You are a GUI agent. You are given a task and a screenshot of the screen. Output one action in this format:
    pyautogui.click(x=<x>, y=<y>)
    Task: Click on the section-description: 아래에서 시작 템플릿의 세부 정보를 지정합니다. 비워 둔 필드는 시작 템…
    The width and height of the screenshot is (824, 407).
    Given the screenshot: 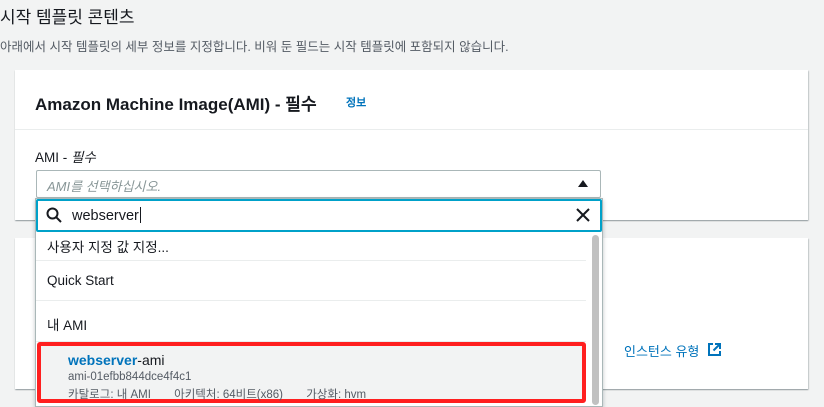 What is the action you would take?
    pyautogui.click(x=254, y=47)
    